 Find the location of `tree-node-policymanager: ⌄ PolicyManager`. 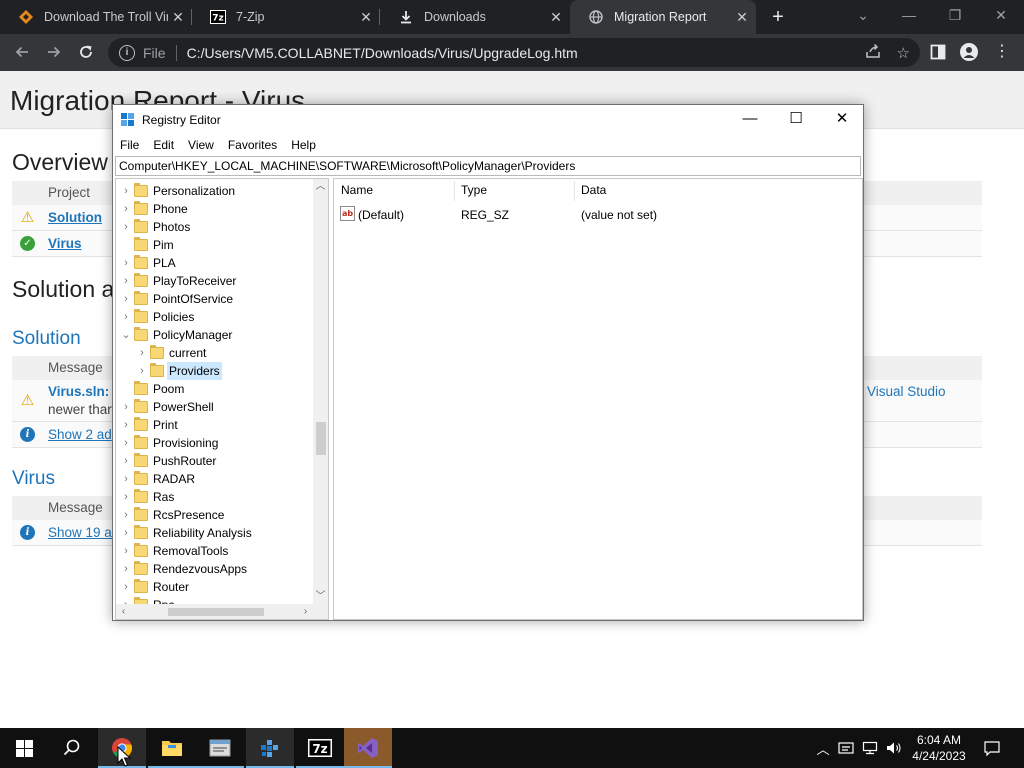

tree-node-policymanager: ⌄ PolicyManager is located at coordinates (220, 335).